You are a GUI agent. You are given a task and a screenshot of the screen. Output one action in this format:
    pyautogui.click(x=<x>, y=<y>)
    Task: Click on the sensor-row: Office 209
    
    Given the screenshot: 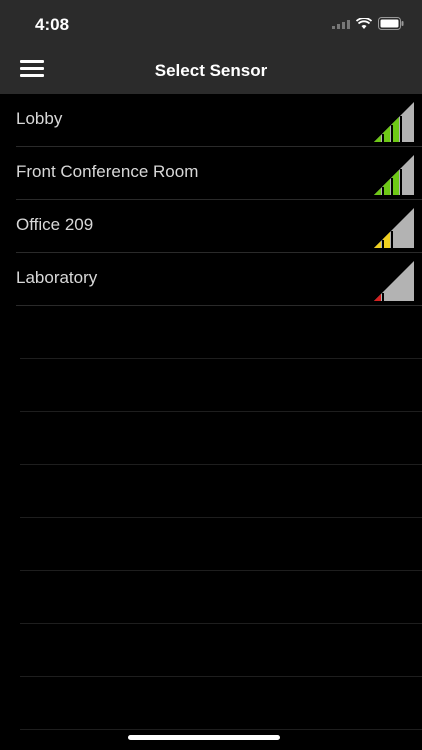 What is the action you would take?
    pyautogui.click(x=219, y=226)
    